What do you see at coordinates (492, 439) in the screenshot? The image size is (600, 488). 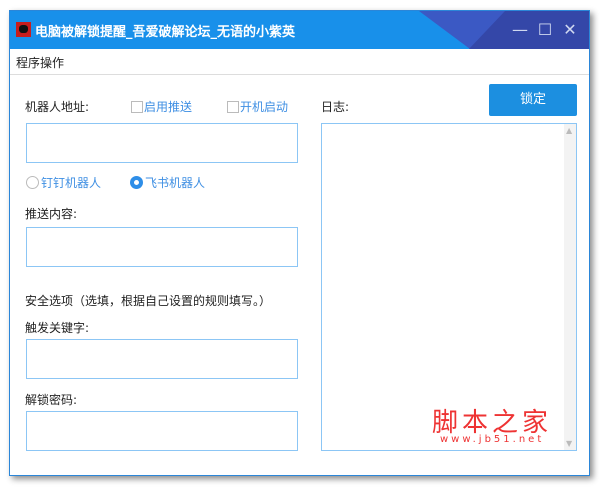 I see `watermark-url: www.jb51.net` at bounding box center [492, 439].